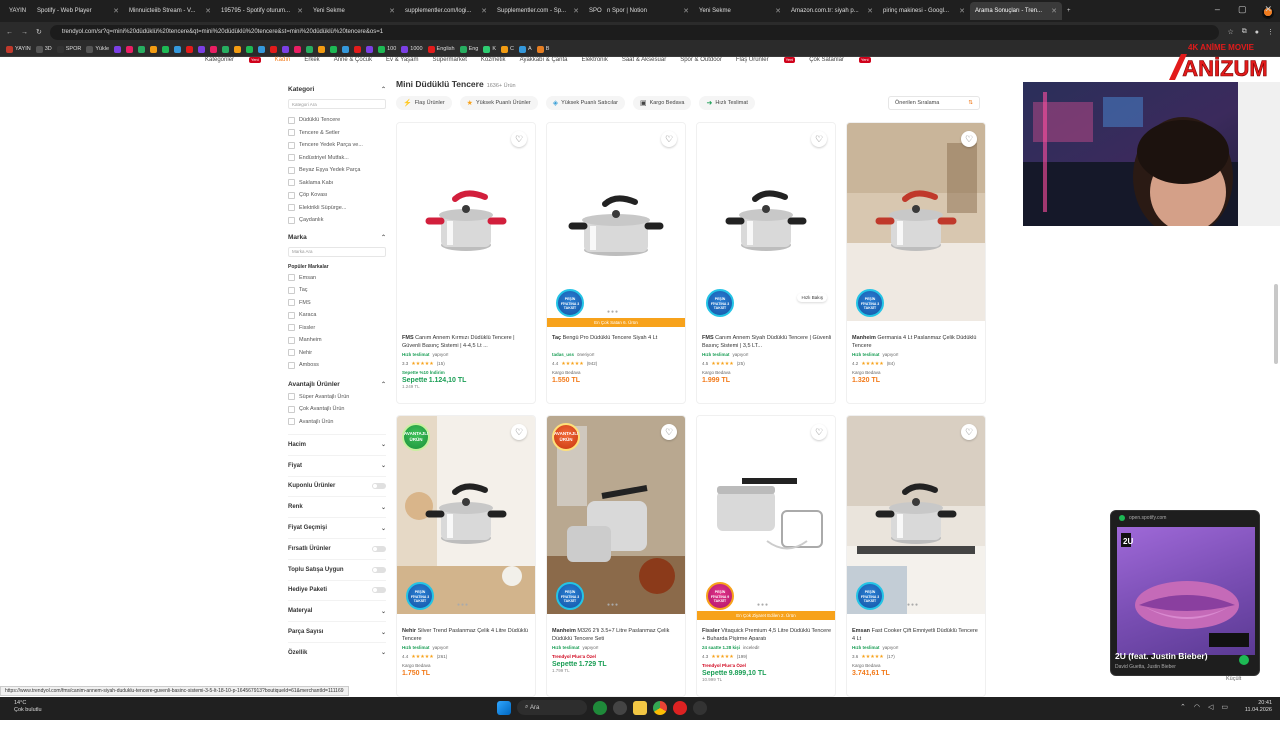 The image size is (1280, 744). What do you see at coordinates (934, 103) in the screenshot?
I see `sort-select: Önerilen Sıralama ⇅` at bounding box center [934, 103].